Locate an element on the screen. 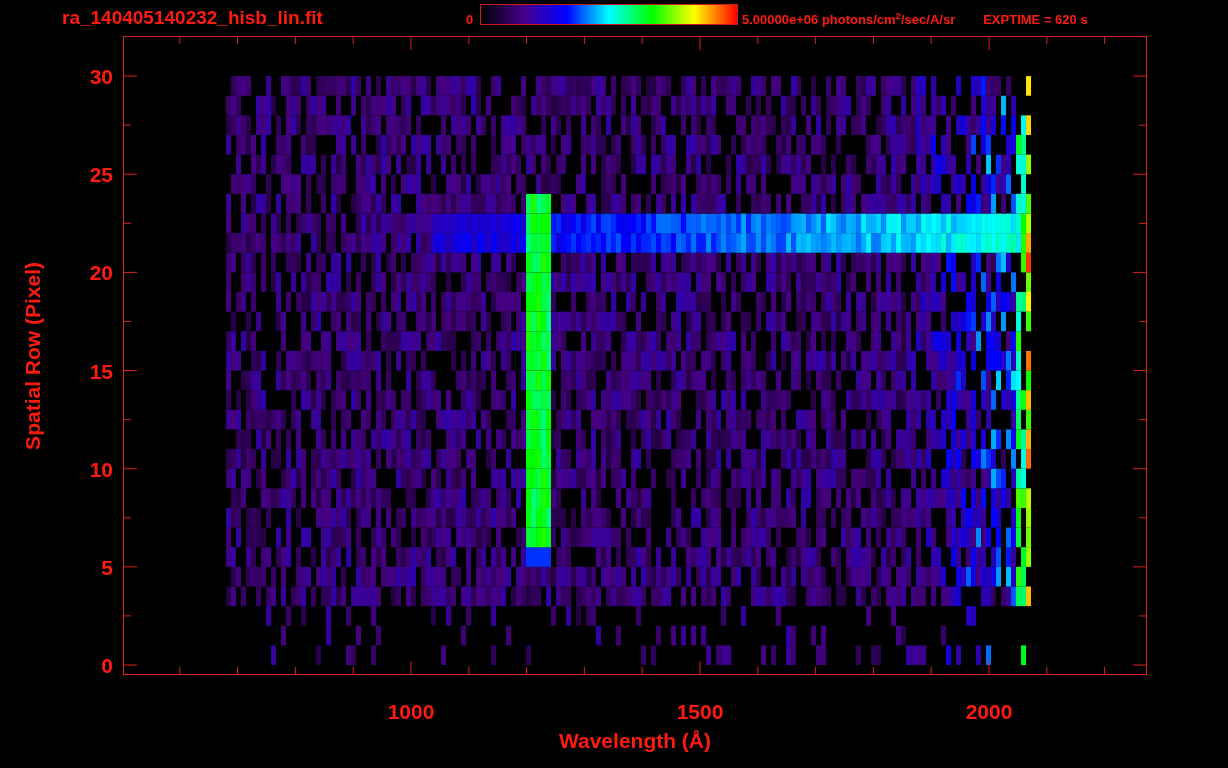 This screenshot has width=1228, height=768. file-title: ra_140405140232_hisb_lin.fit is located at coordinates (193, 17).